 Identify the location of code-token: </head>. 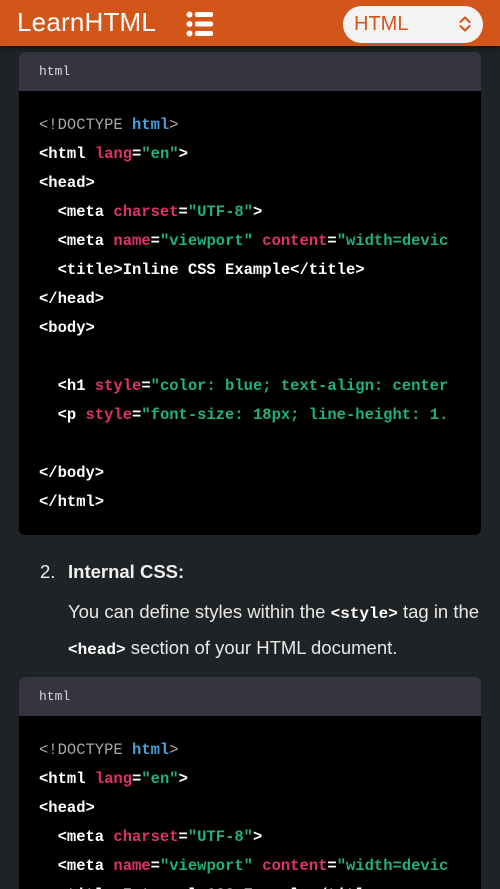
(72, 299).